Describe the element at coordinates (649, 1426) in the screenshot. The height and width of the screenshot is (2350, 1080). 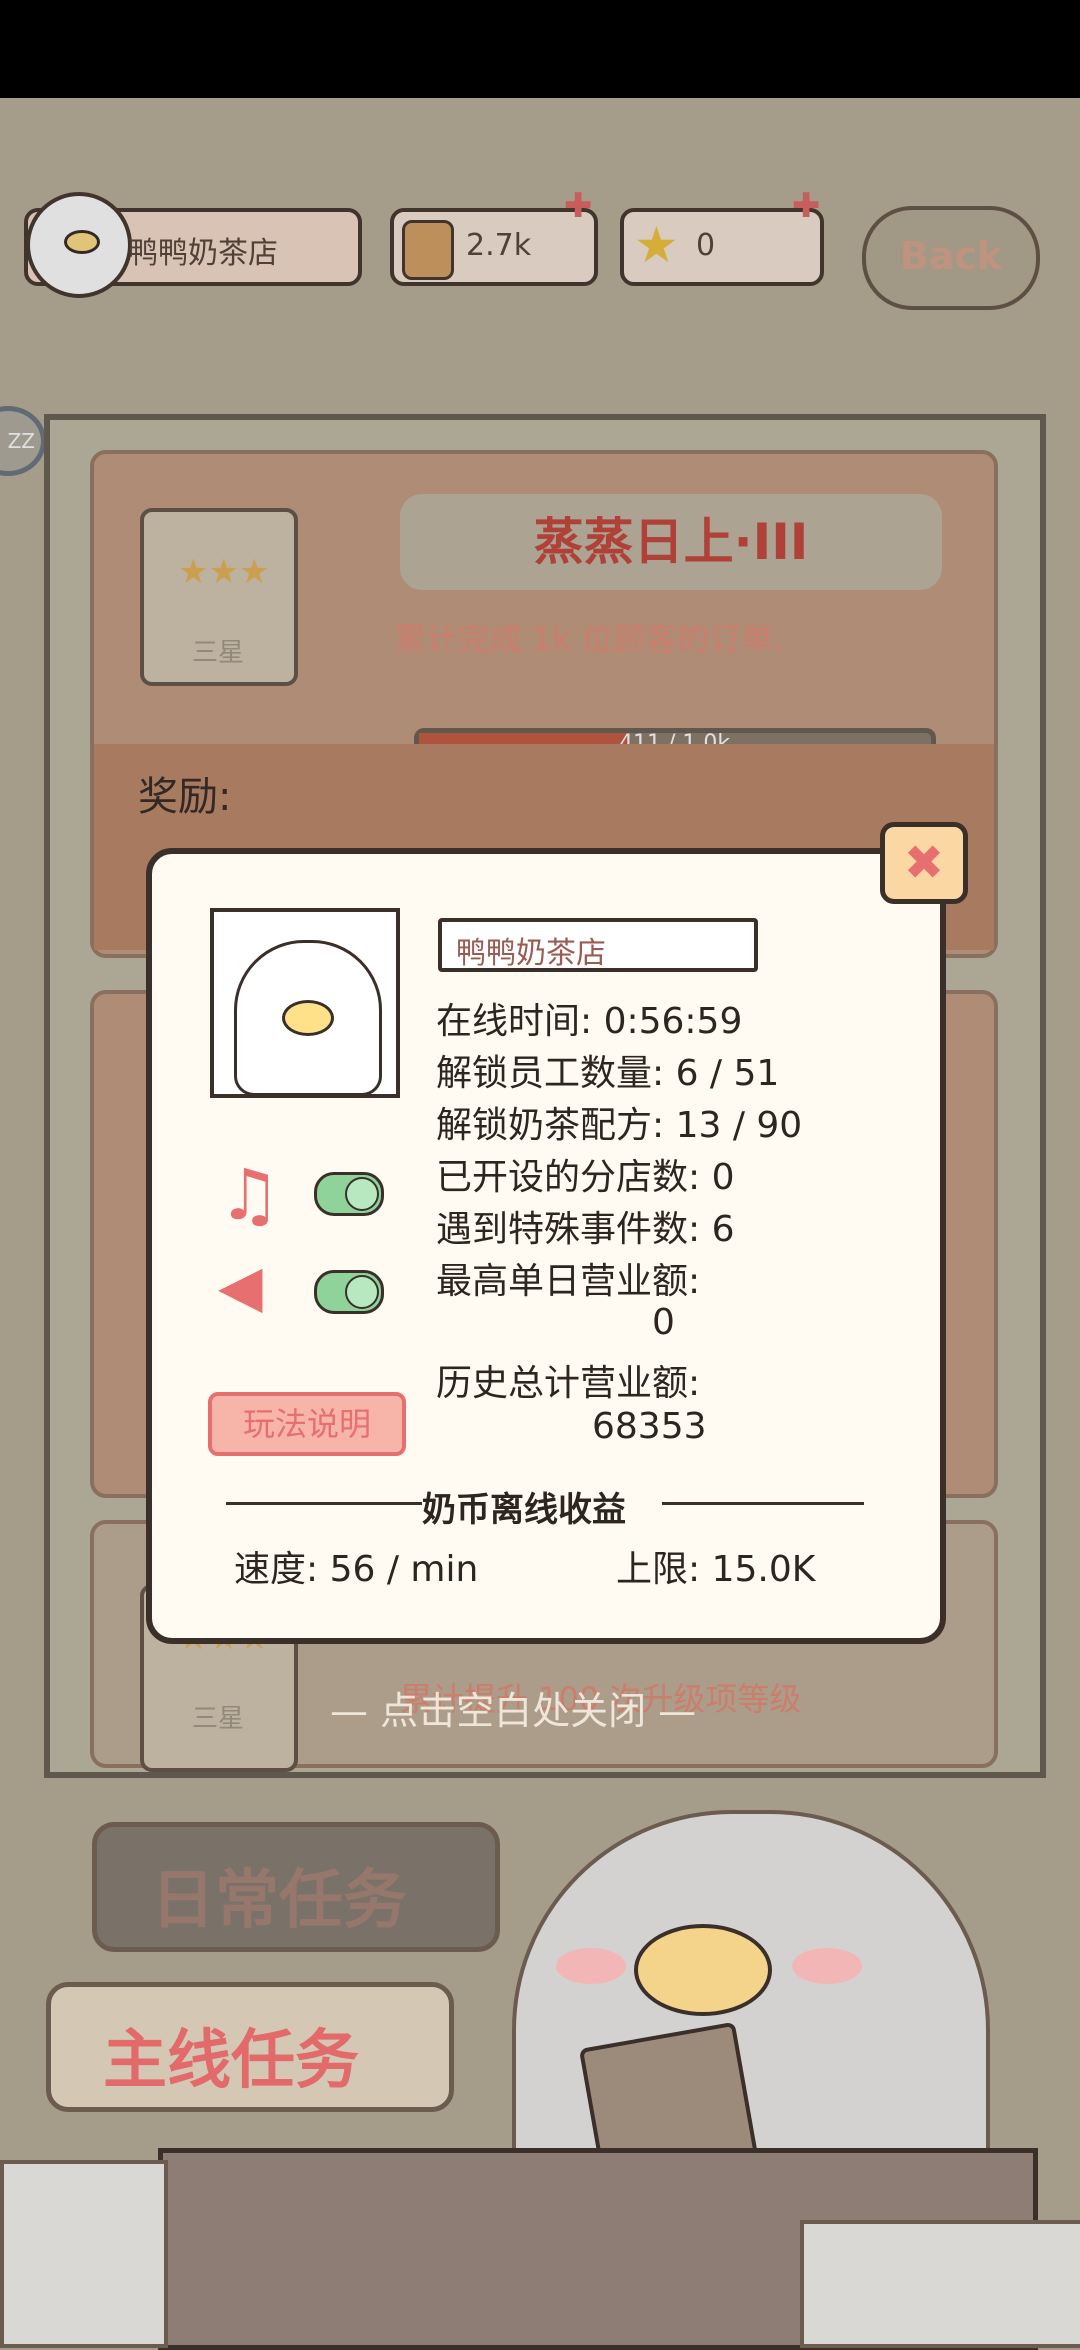
I see `total-revenue-value: 68353` at that location.